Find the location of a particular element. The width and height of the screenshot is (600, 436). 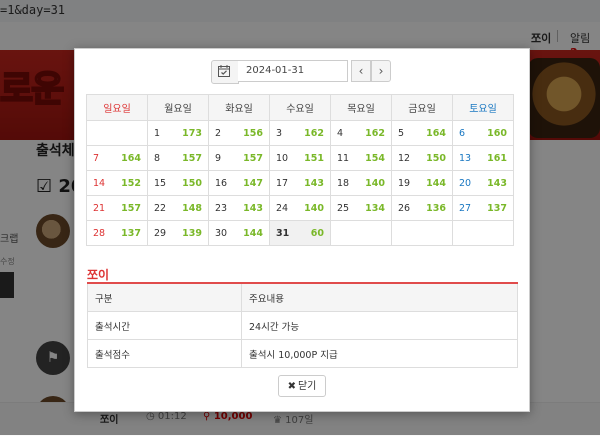

prev-month-button: ‹ is located at coordinates (361, 71).